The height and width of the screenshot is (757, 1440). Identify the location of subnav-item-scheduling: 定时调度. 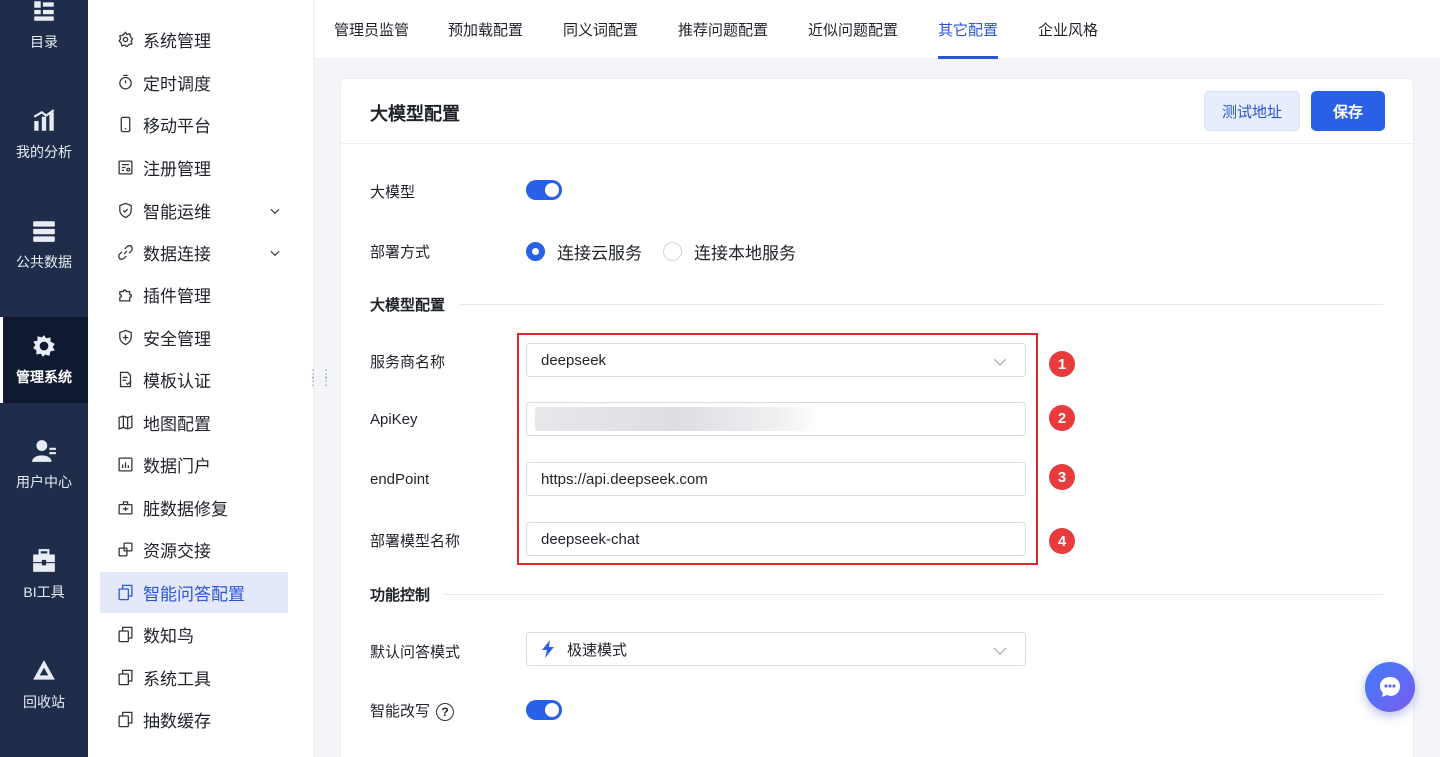
(194, 82).